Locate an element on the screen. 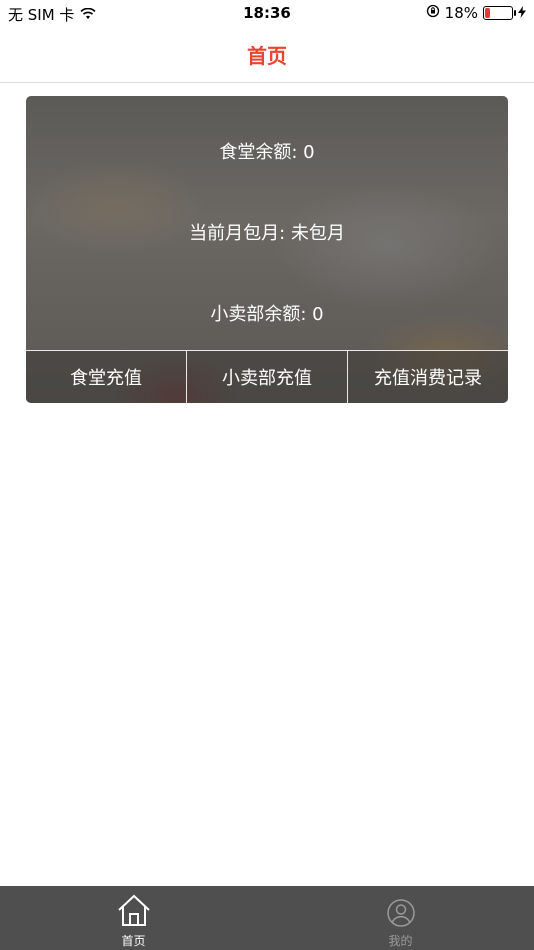 This screenshot has height=950, width=534. battery-icon is located at coordinates (499, 13).